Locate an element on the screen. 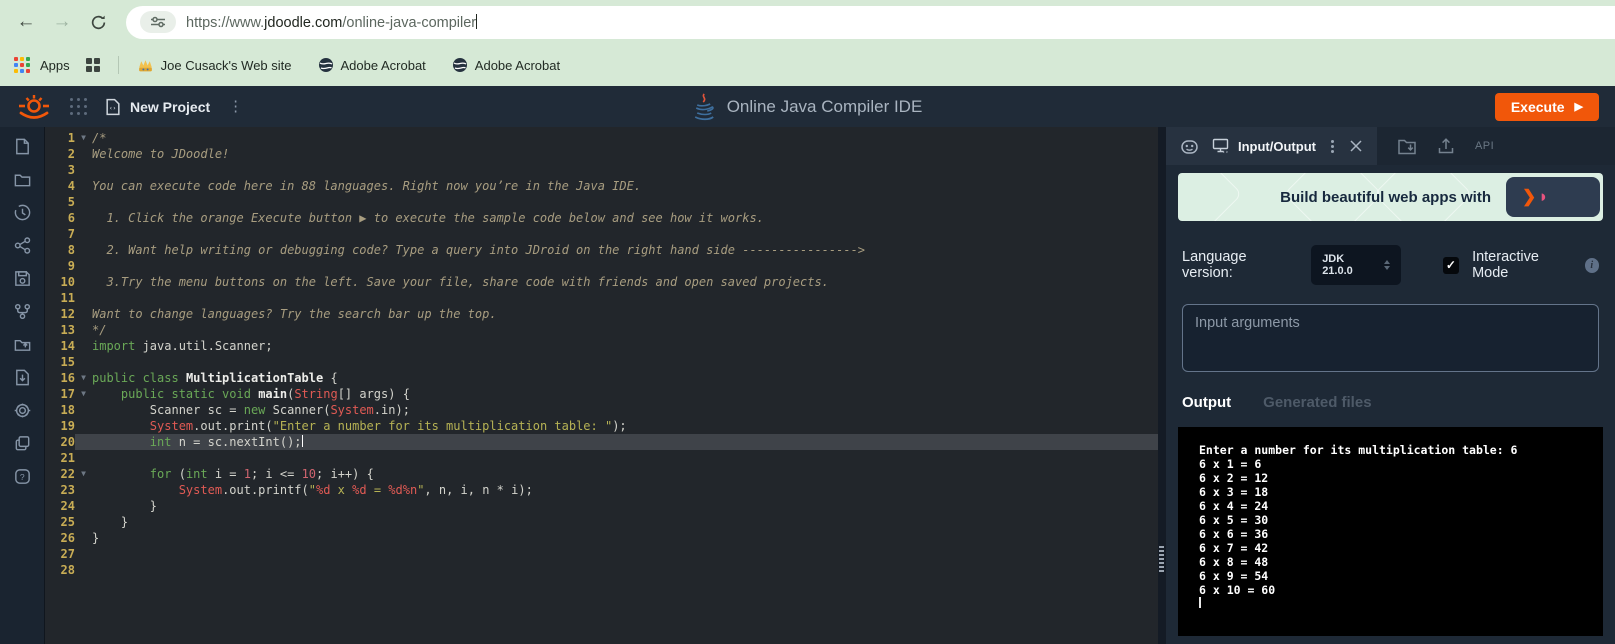 The height and width of the screenshot is (644, 1615). bookmark-label: Joe Cusack's Web site is located at coordinates (226, 65).